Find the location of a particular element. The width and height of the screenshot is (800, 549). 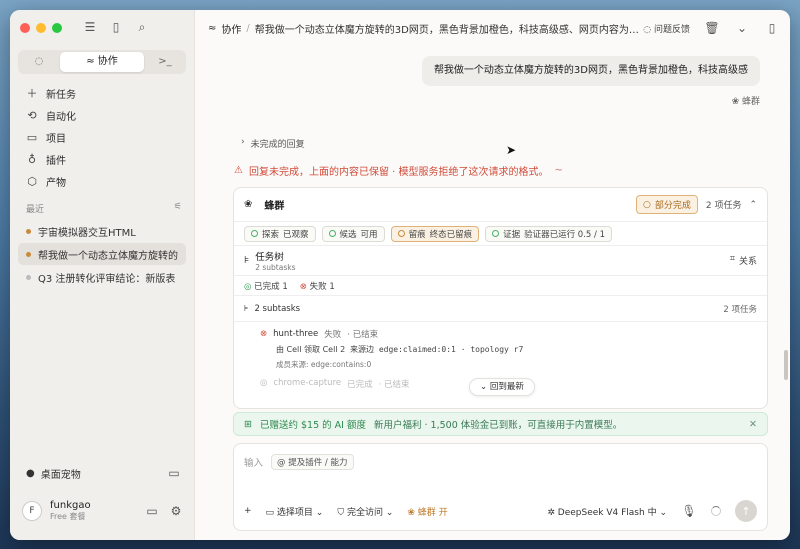

incomplete-reply-toggle: › 未完成的回复 is located at coordinates (273, 143).